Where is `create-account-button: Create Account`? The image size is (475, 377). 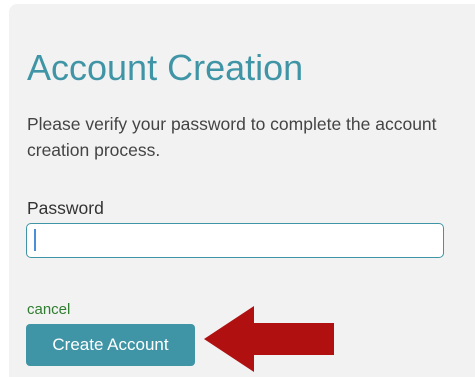
create-account-button: Create Account is located at coordinates (110, 345).